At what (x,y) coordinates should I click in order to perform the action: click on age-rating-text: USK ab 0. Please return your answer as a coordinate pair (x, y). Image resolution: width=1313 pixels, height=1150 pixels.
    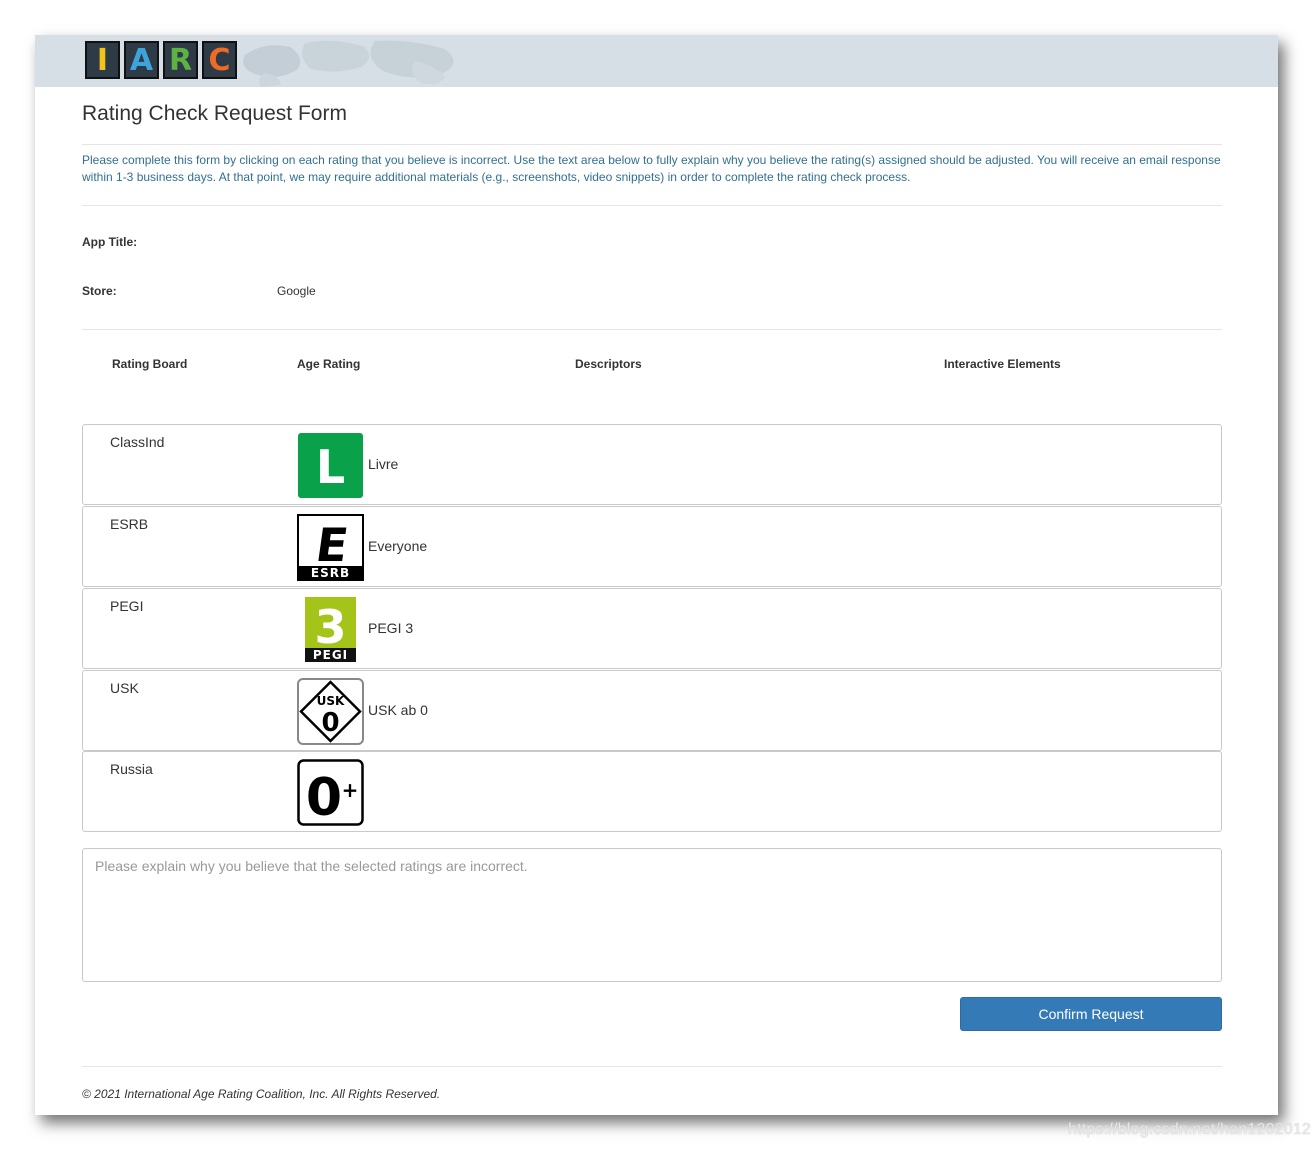
    Looking at the image, I should click on (398, 710).